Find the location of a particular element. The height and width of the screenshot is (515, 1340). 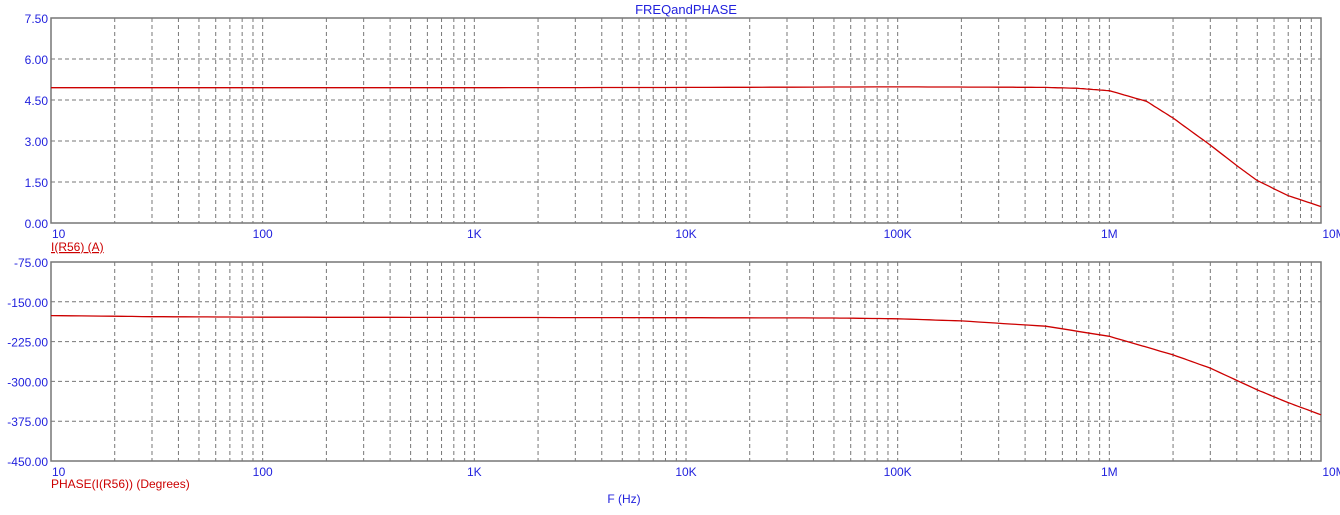

y-tick-label: 3.00 is located at coordinates (37, 142).